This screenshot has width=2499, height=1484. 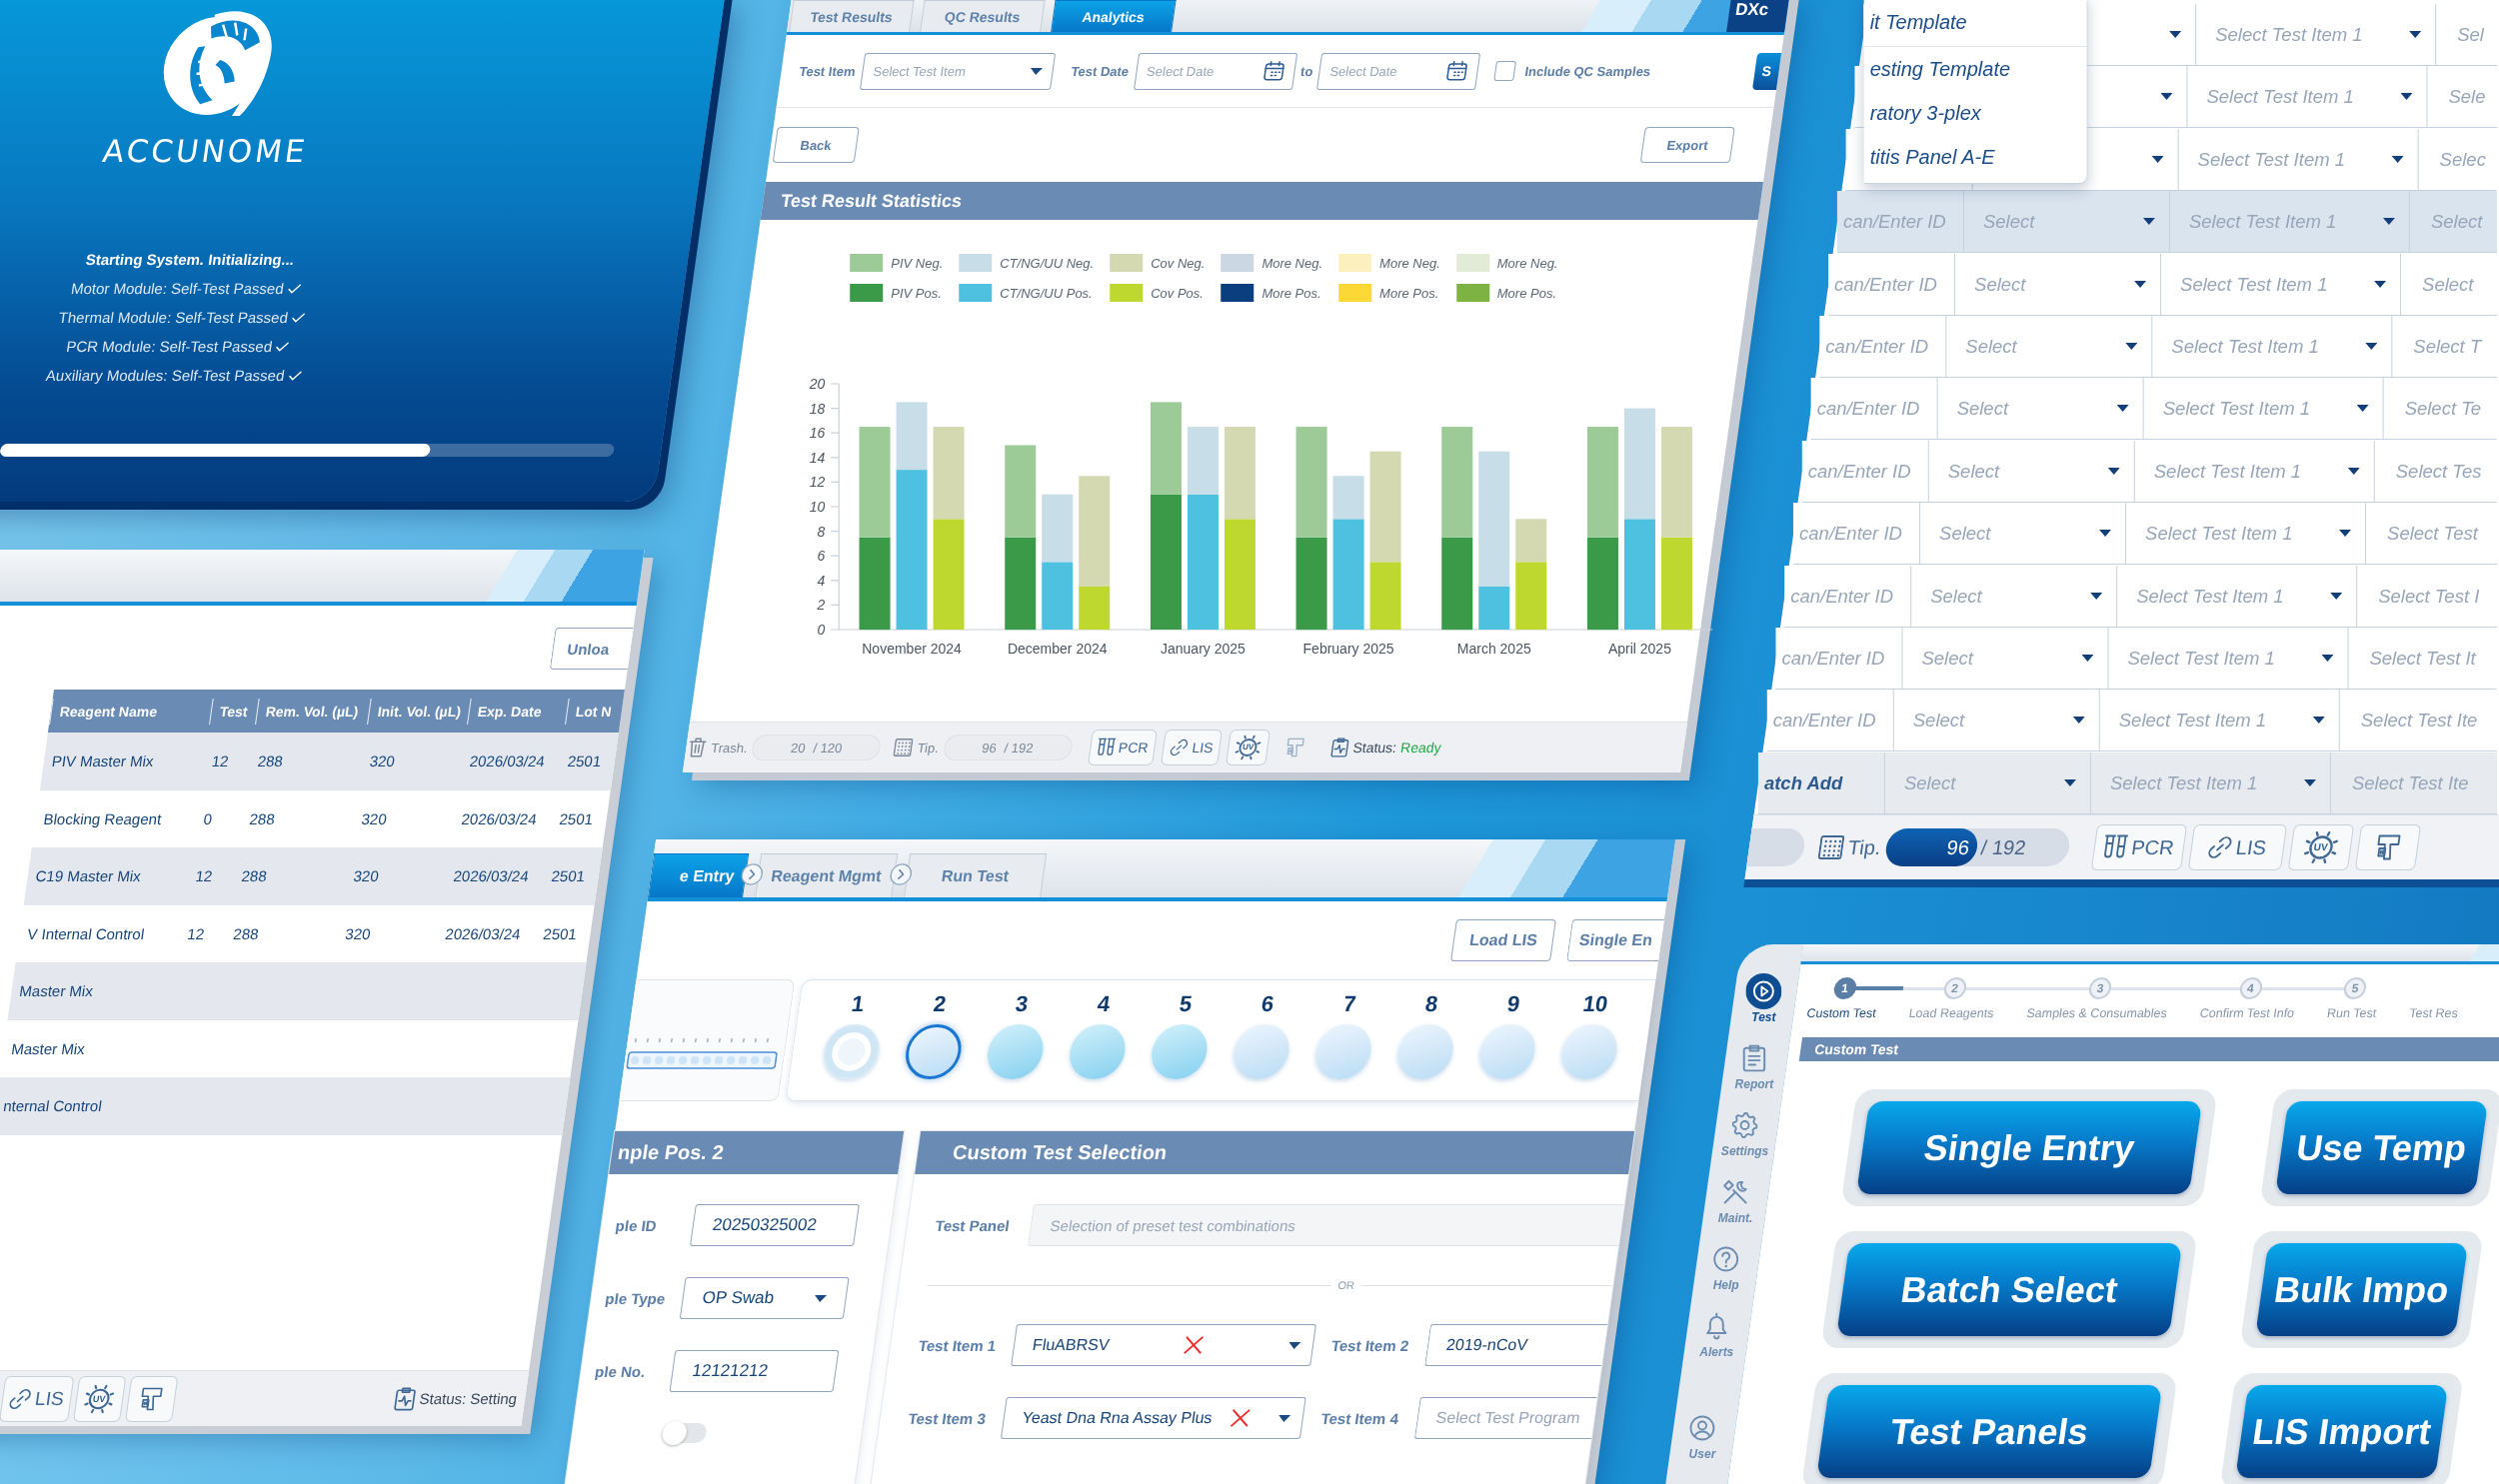 I want to click on input-field: Selec, so click(x=2457, y=159).